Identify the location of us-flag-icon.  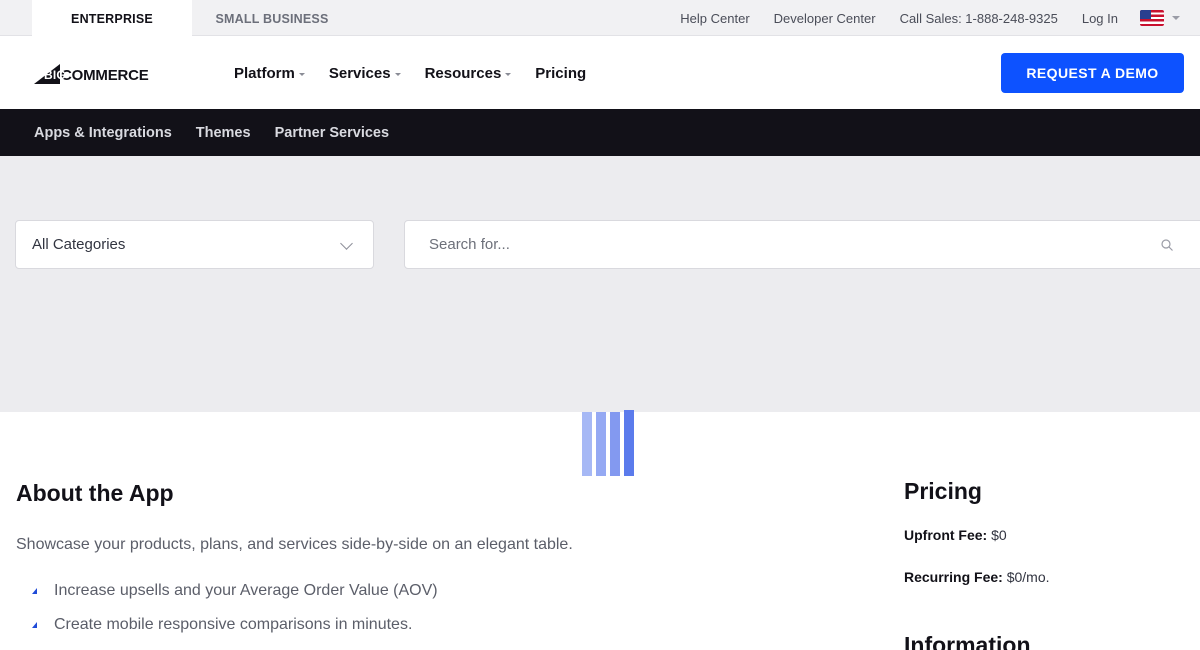
(1152, 18).